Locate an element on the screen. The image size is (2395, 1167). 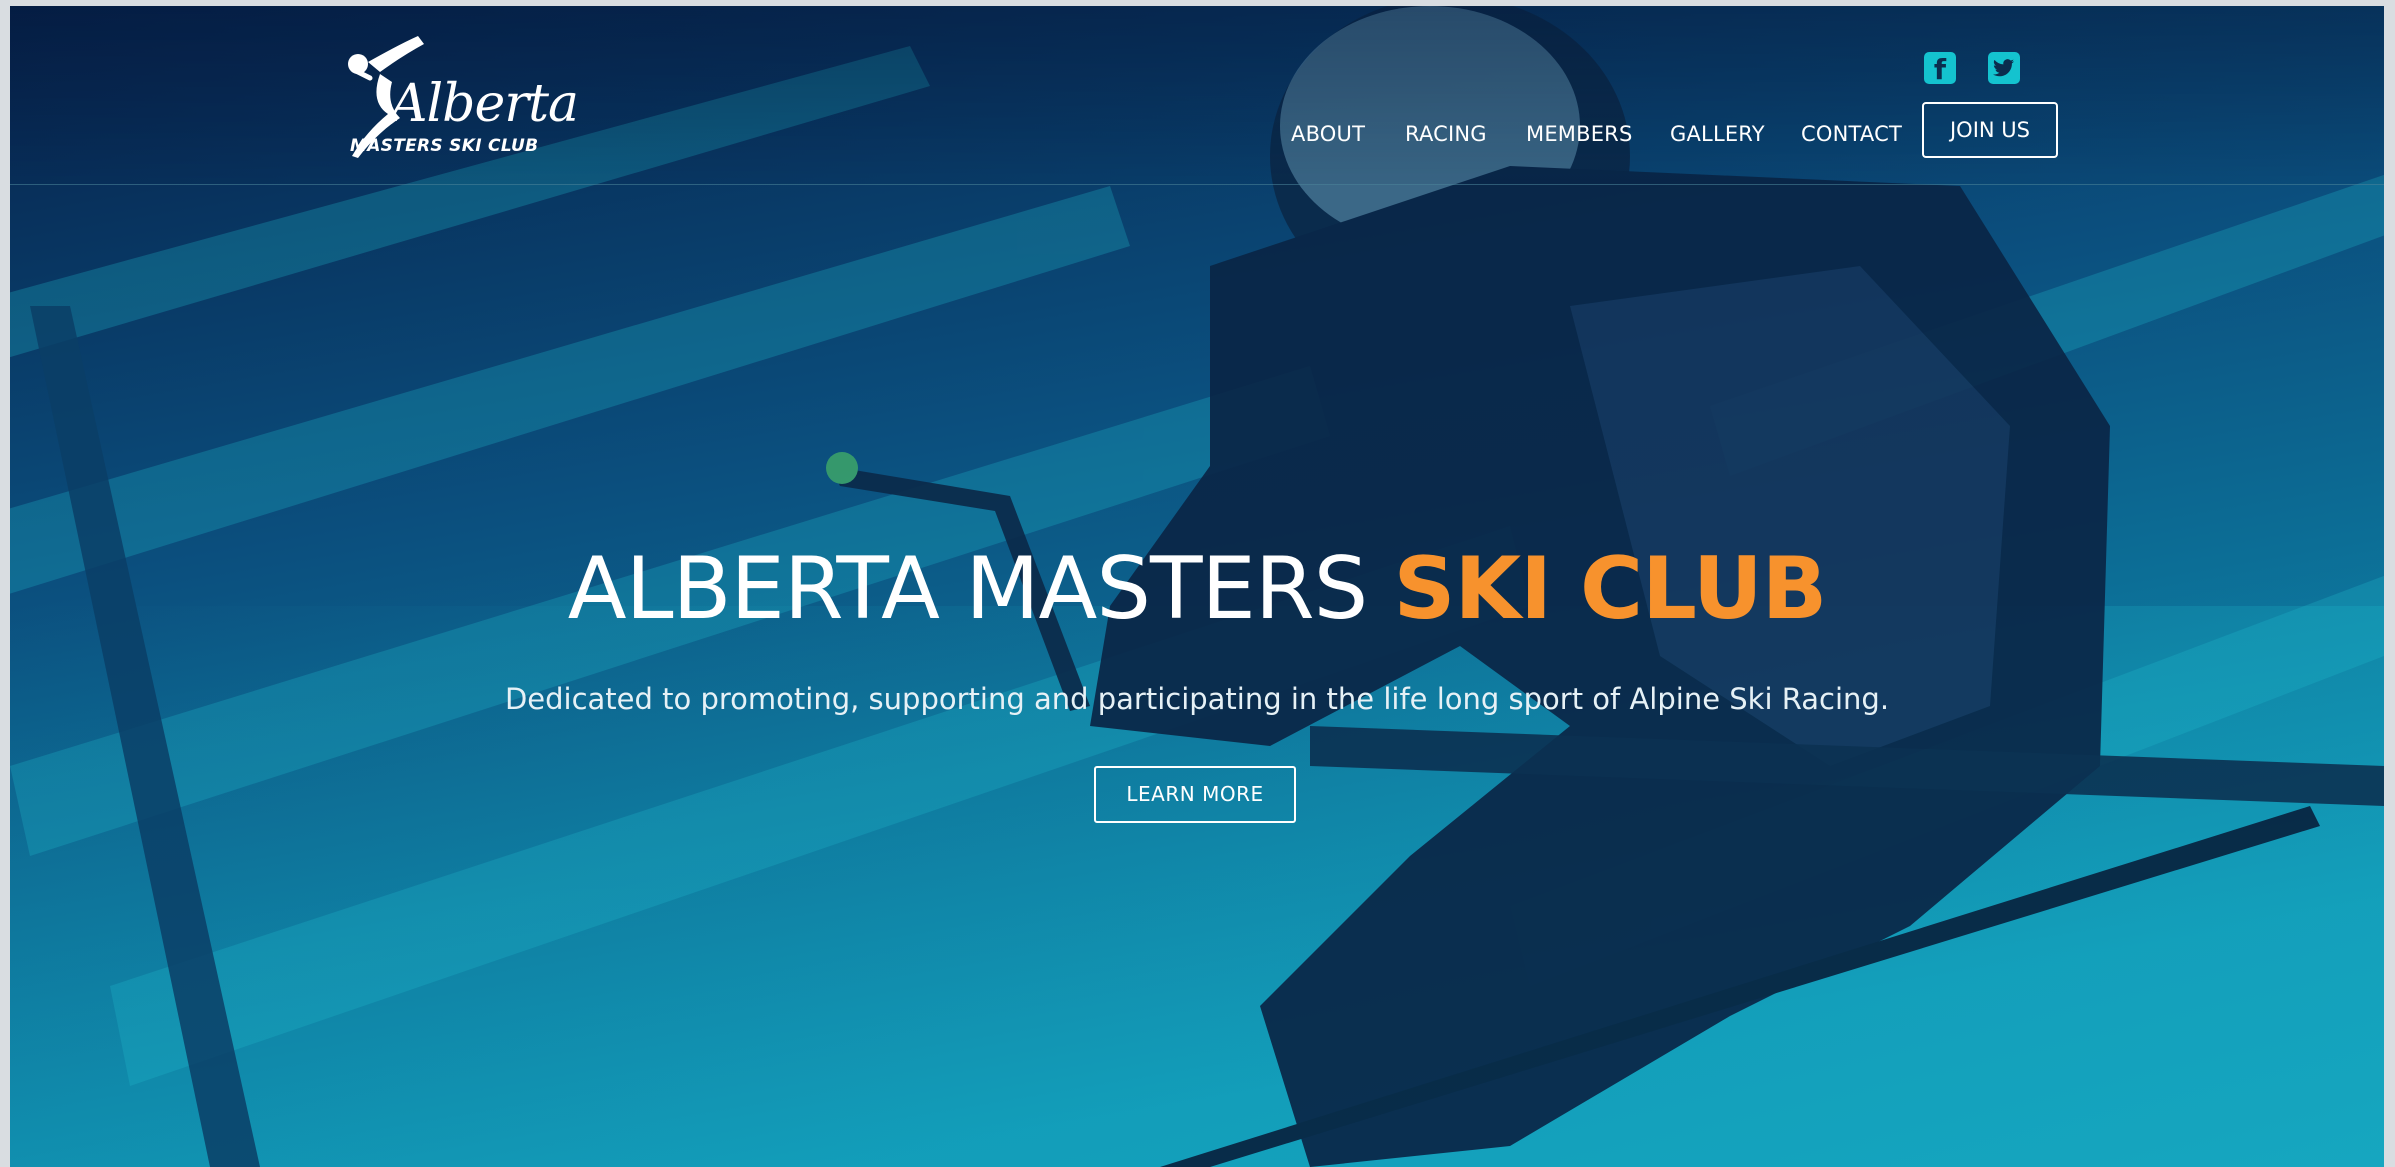
logo-wordmark: Alberta is located at coordinates (484, 104).